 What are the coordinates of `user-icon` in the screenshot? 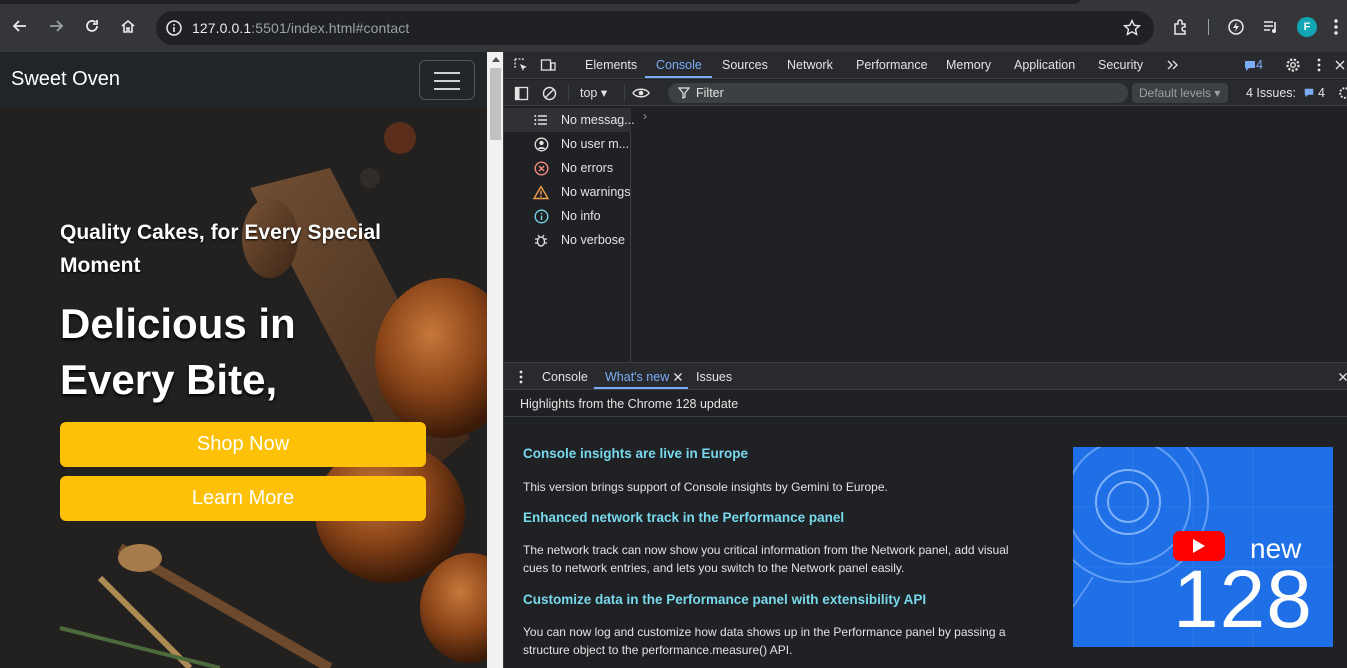 It's located at (541, 144).